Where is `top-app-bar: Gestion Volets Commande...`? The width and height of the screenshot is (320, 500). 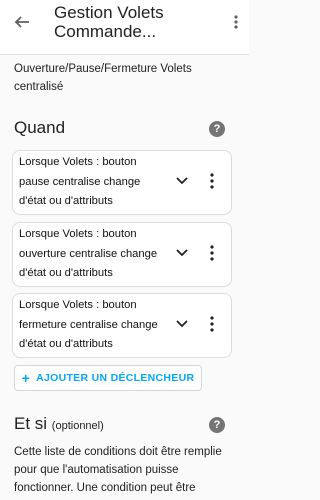
top-app-bar: Gestion Volets Commande... is located at coordinates (124, 27).